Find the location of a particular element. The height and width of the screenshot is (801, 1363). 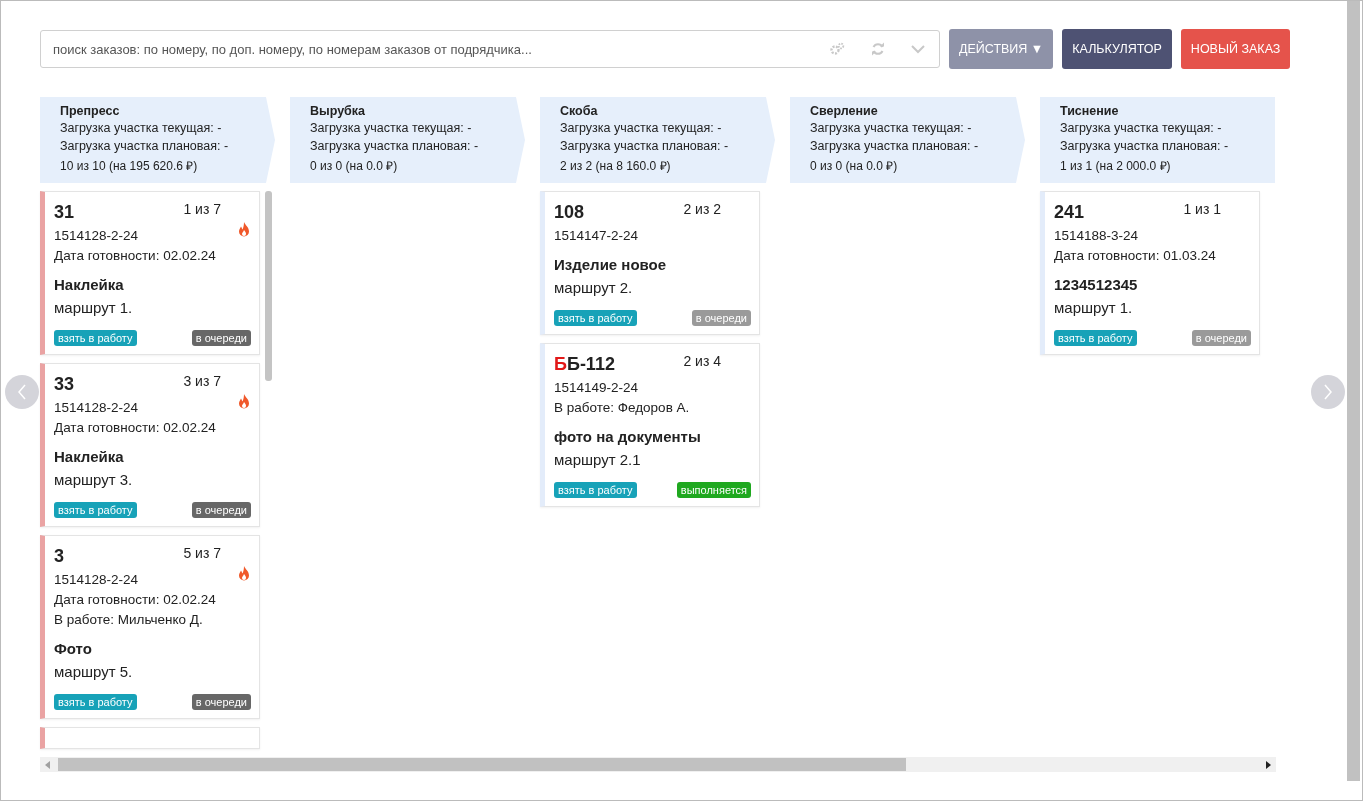

order-count: 2 из 4 is located at coordinates (702, 361).